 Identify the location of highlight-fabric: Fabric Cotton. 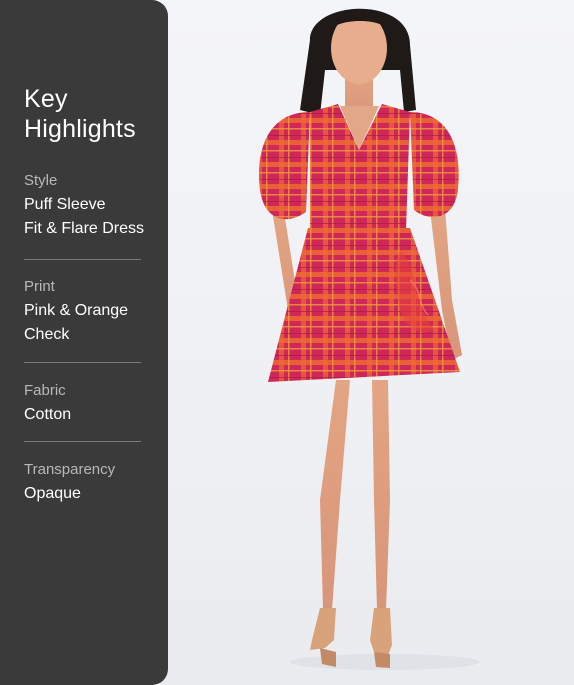
(89, 404).